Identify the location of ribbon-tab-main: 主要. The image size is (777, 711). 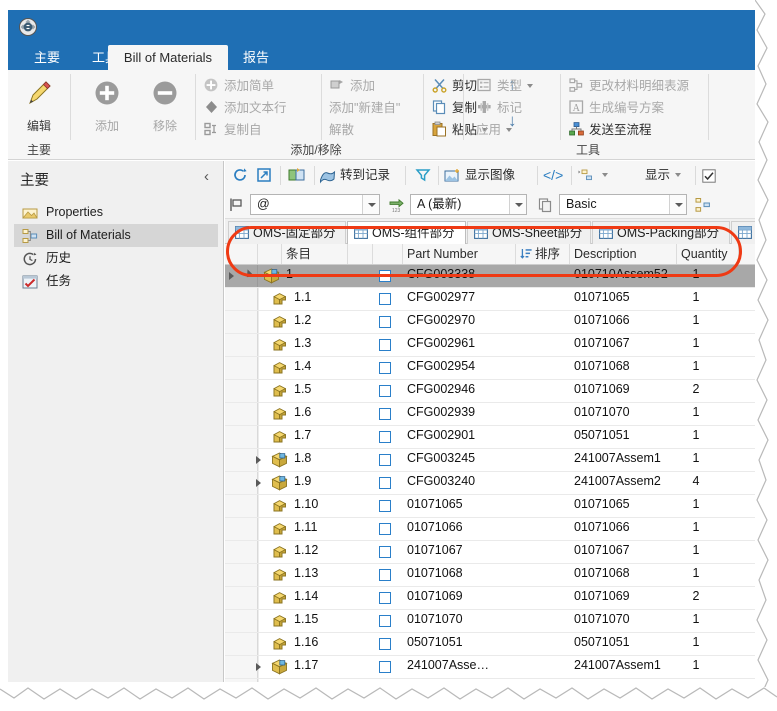
(47, 57).